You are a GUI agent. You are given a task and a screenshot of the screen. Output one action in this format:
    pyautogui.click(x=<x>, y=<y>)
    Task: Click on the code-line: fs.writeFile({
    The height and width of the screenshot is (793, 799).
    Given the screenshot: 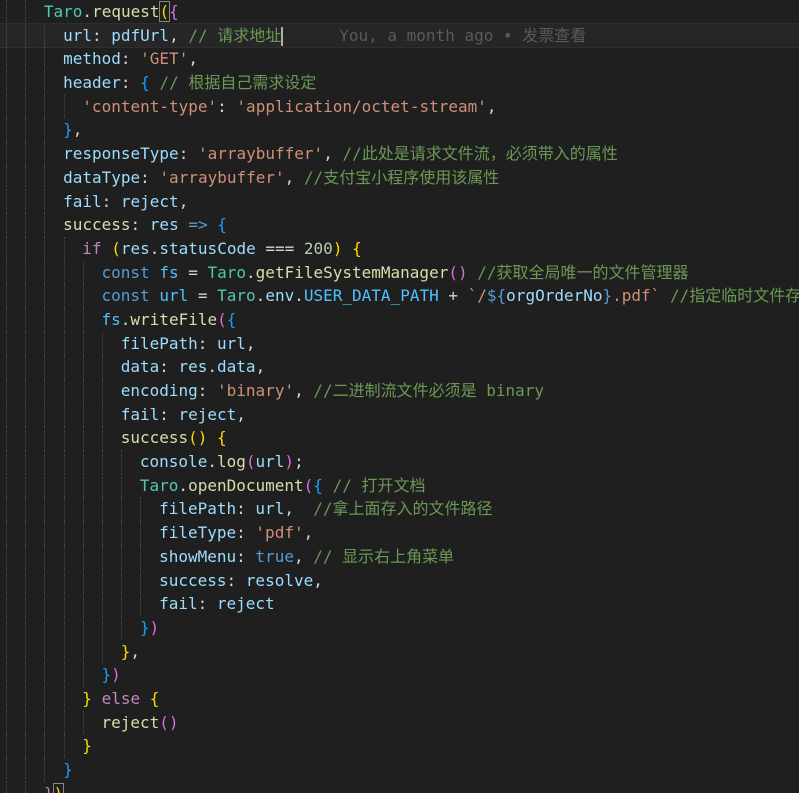 What is the action you would take?
    pyautogui.click(x=399, y=319)
    